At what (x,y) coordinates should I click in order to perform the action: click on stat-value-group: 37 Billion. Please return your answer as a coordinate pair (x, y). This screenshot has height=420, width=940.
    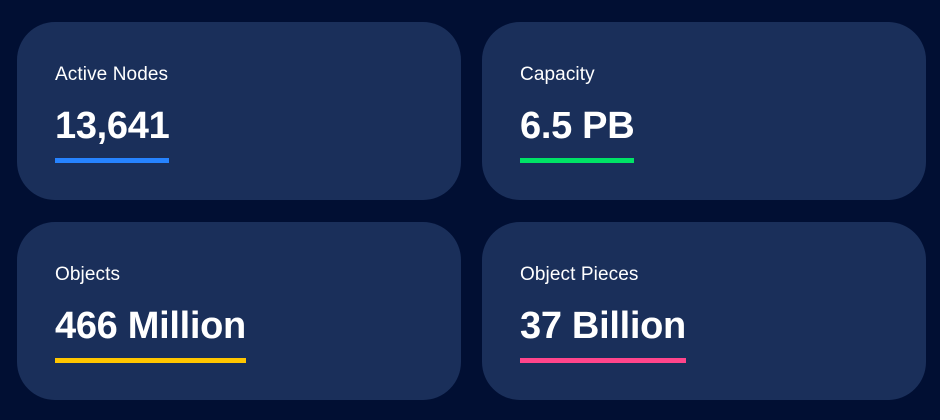
    Looking at the image, I should click on (603, 332).